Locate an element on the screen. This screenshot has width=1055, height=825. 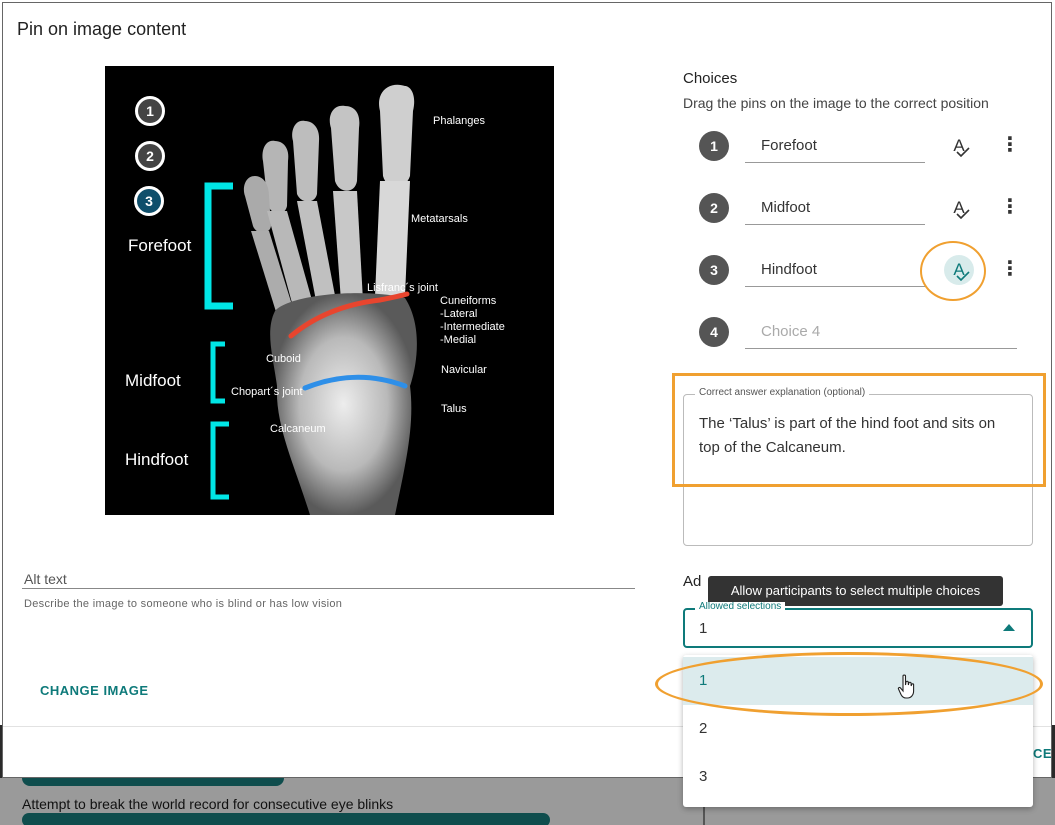
pin-2: 2 is located at coordinates (150, 156).